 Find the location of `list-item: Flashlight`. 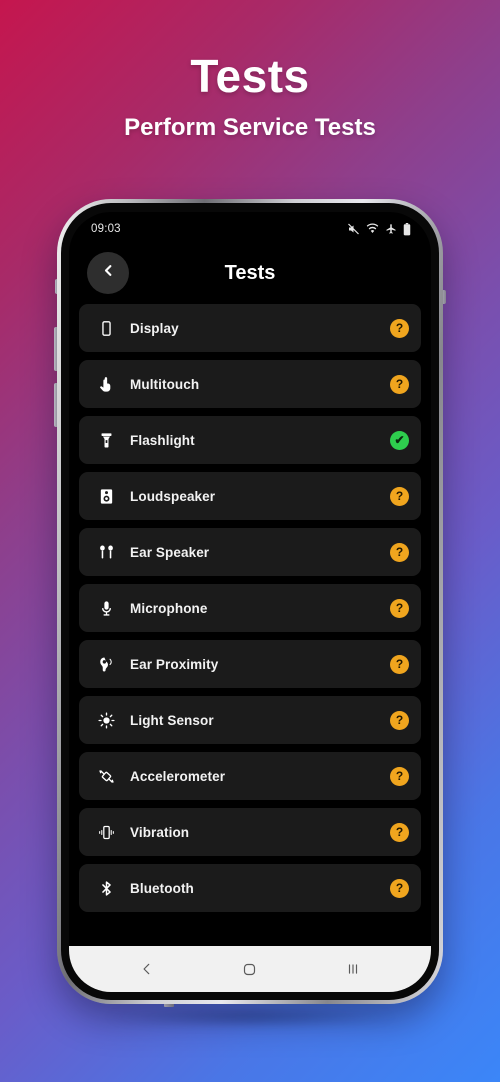

list-item: Flashlight is located at coordinates (250, 440).